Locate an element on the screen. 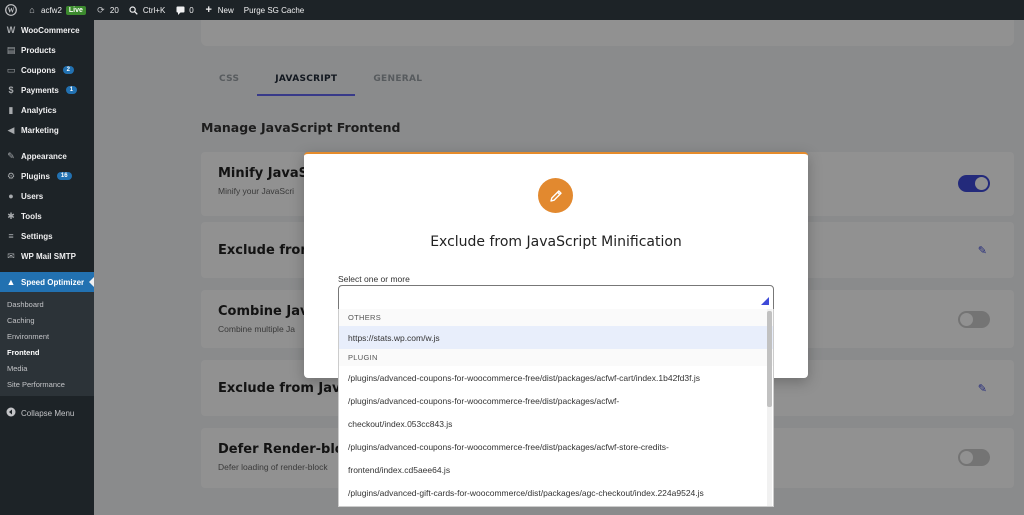  sidebar-item-label: WP Mail SMTP is located at coordinates (48, 256).